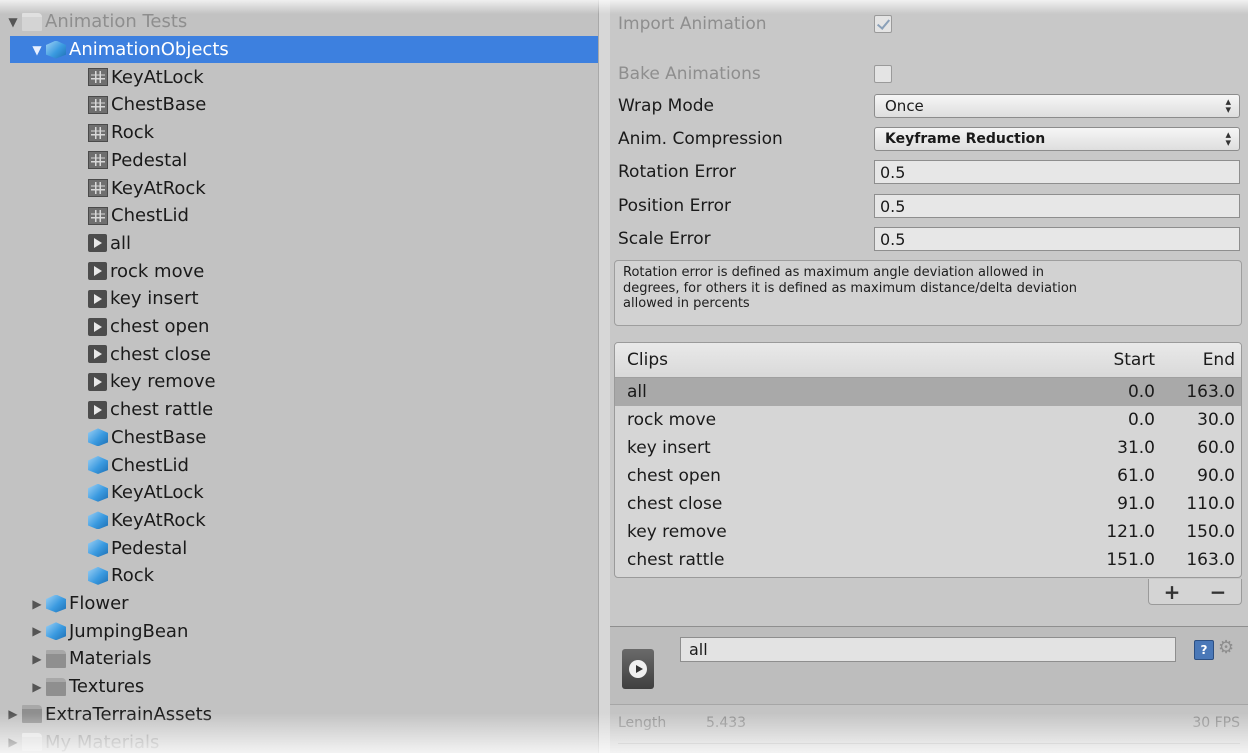  I want to click on rotation-error-row: Rotation Error, so click(746, 172).